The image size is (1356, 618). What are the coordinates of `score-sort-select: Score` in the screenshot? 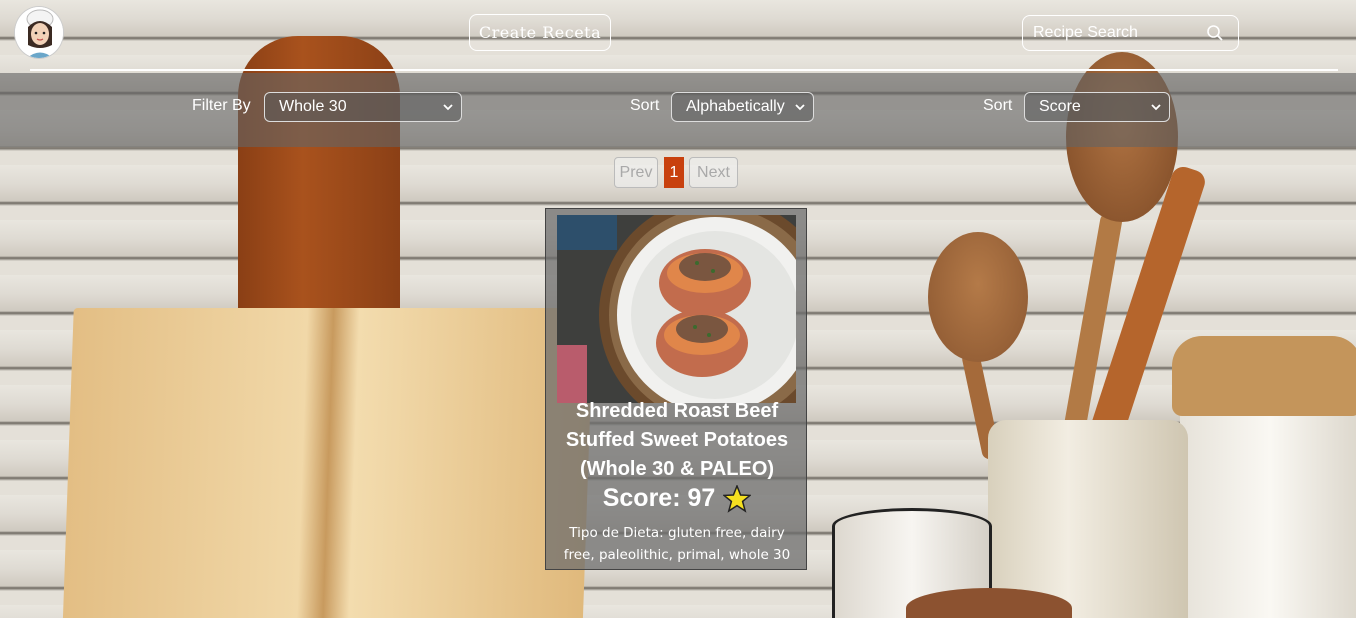 It's located at (1097, 107).